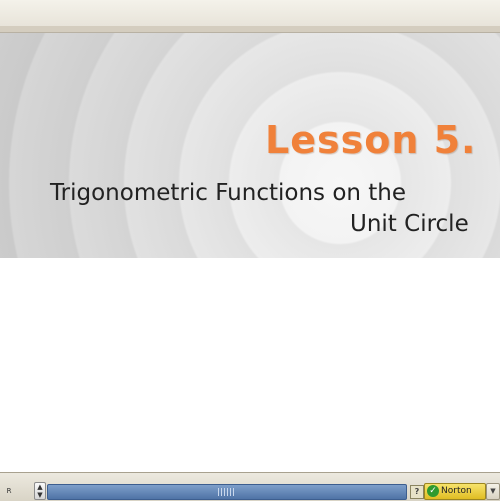  What do you see at coordinates (250, 13) in the screenshot?
I see `window-top-strip` at bounding box center [250, 13].